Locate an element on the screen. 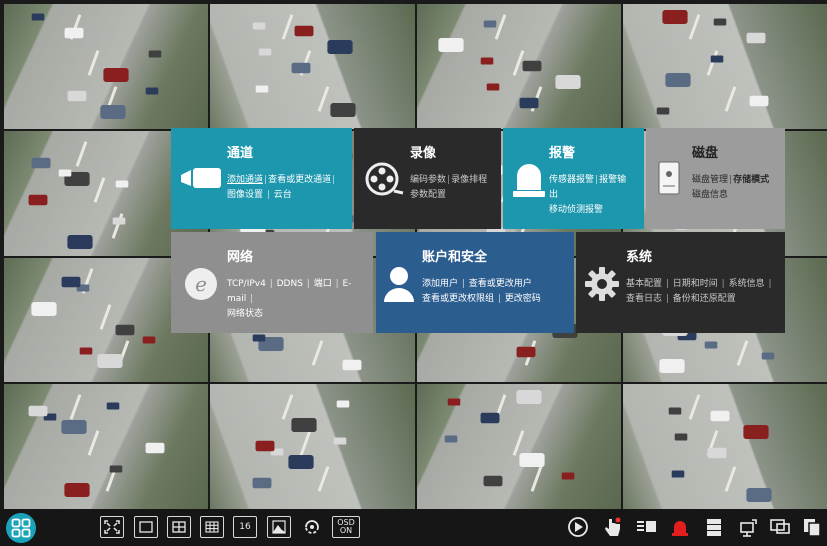 The height and width of the screenshot is (546, 827). link-view-log: 查看日志 is located at coordinates (644, 299).